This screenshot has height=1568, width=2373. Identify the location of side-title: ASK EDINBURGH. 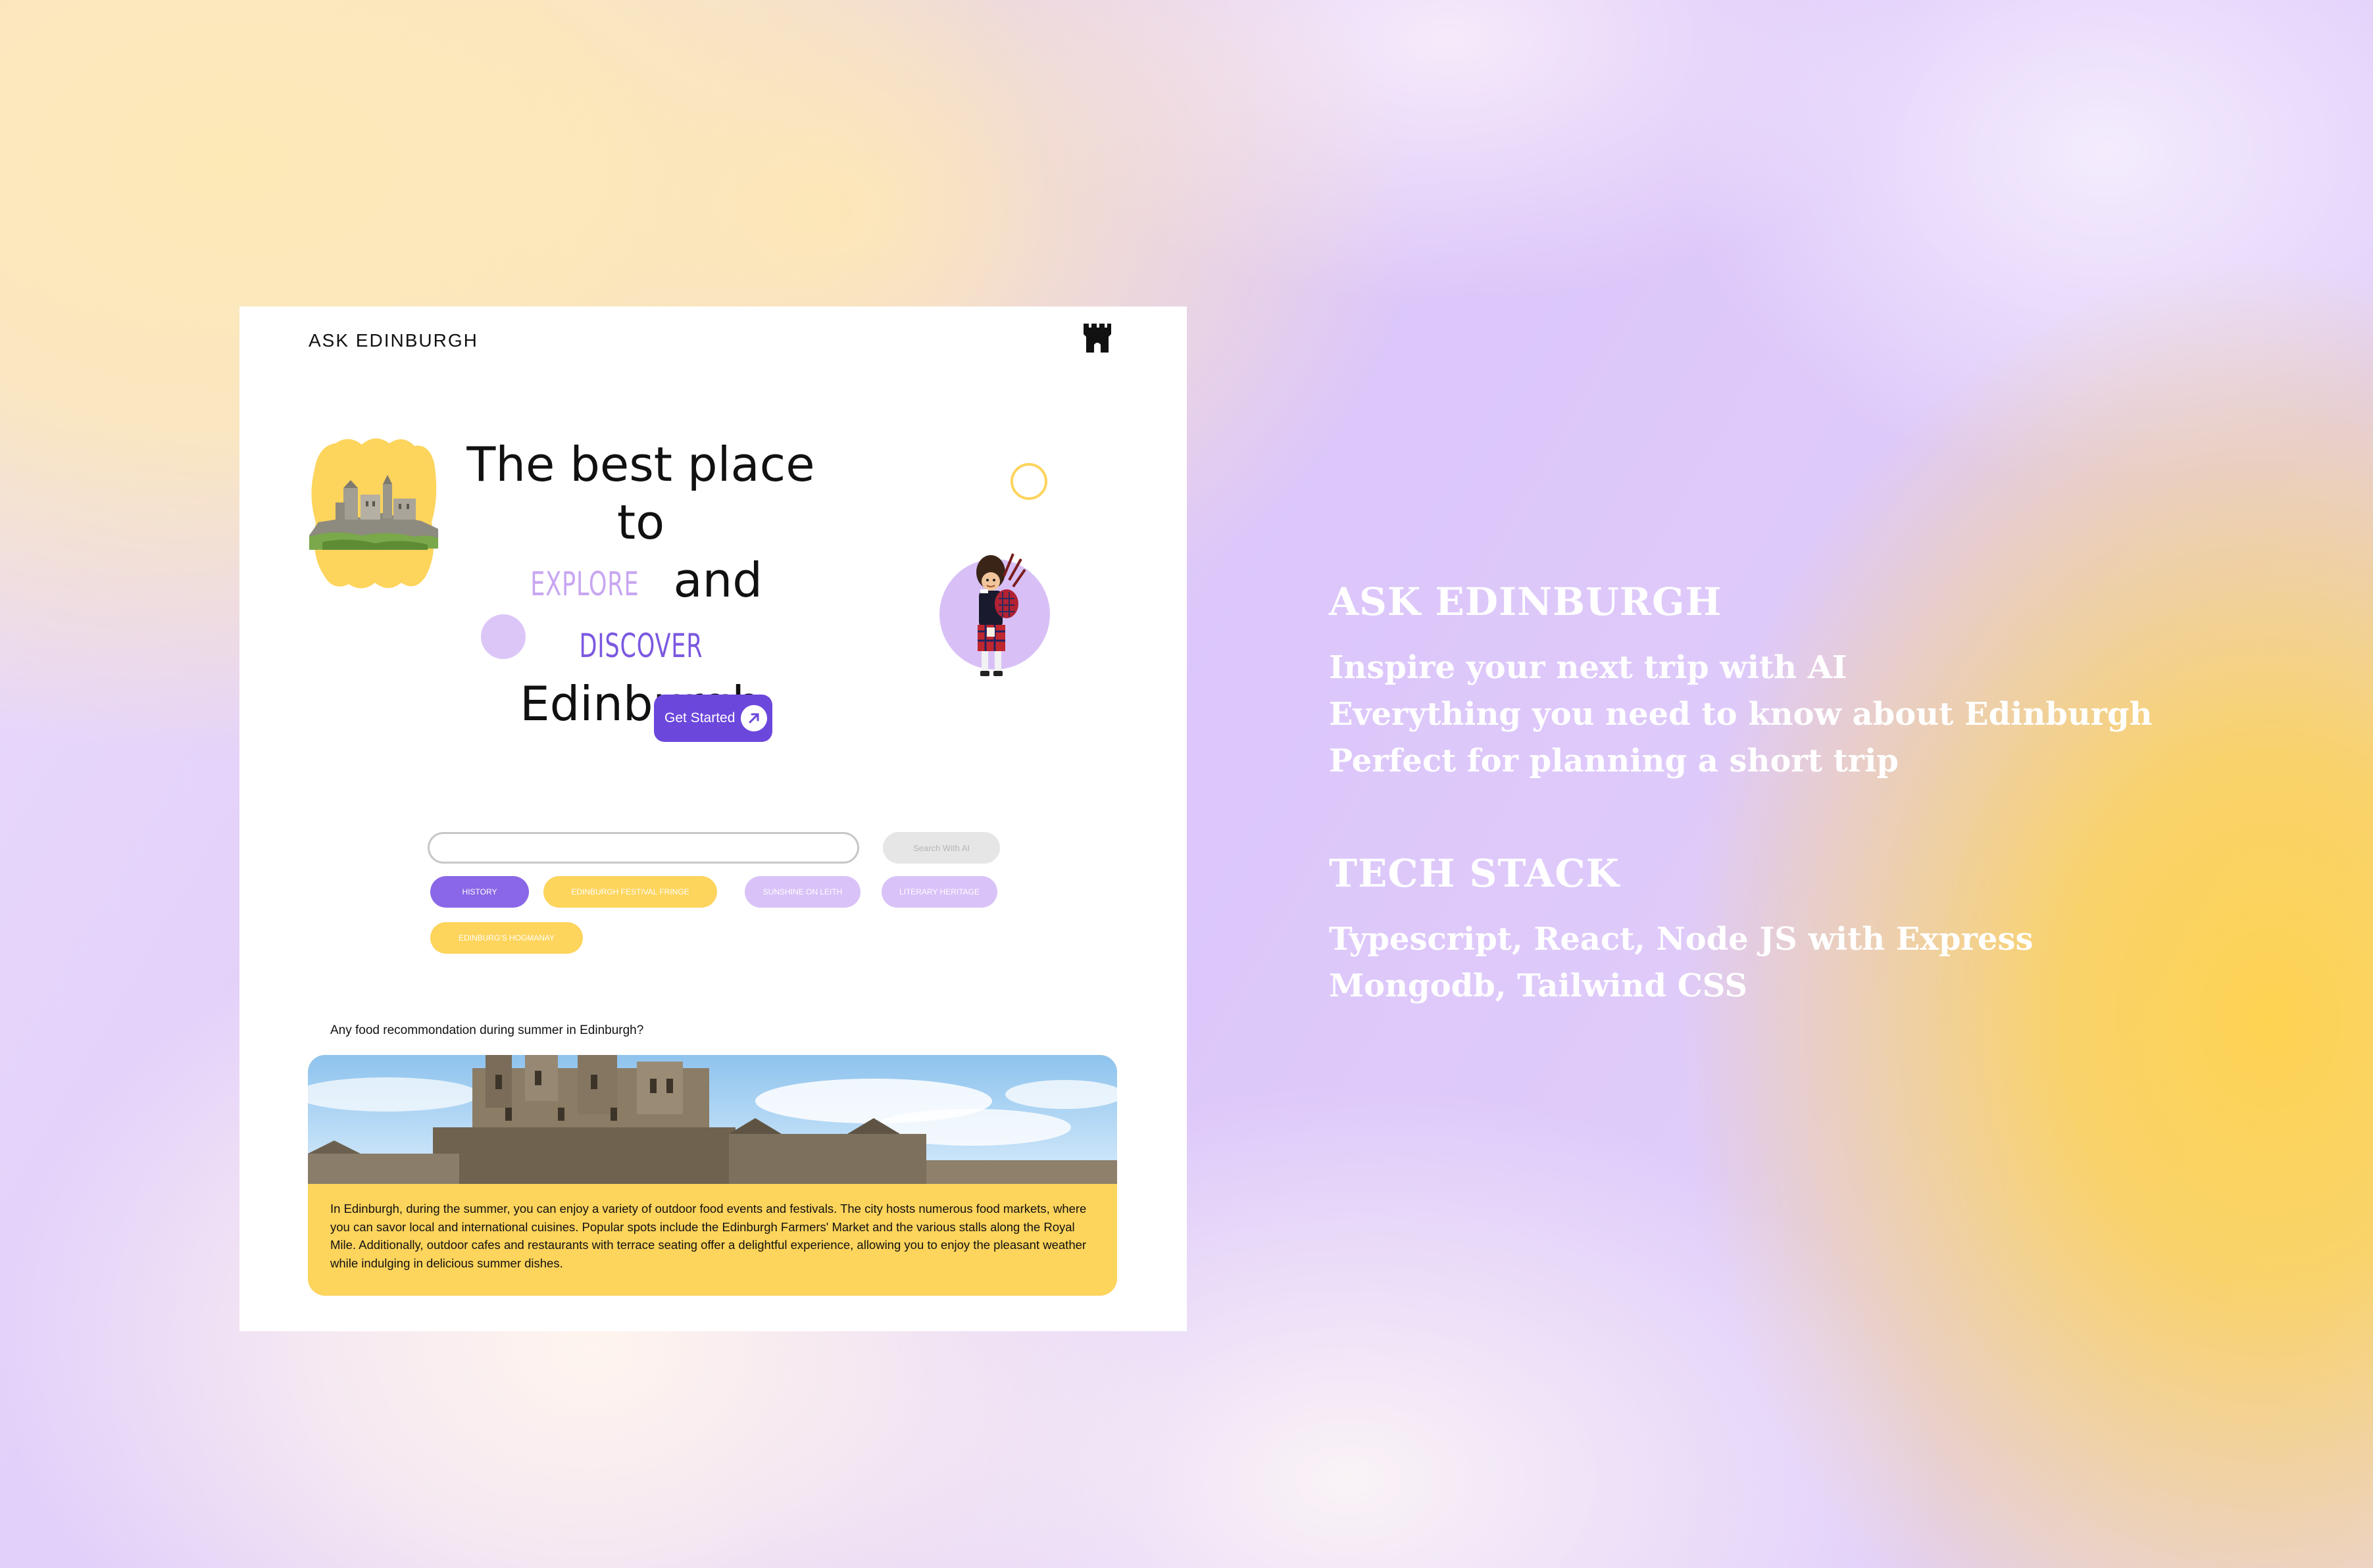
(1525, 602).